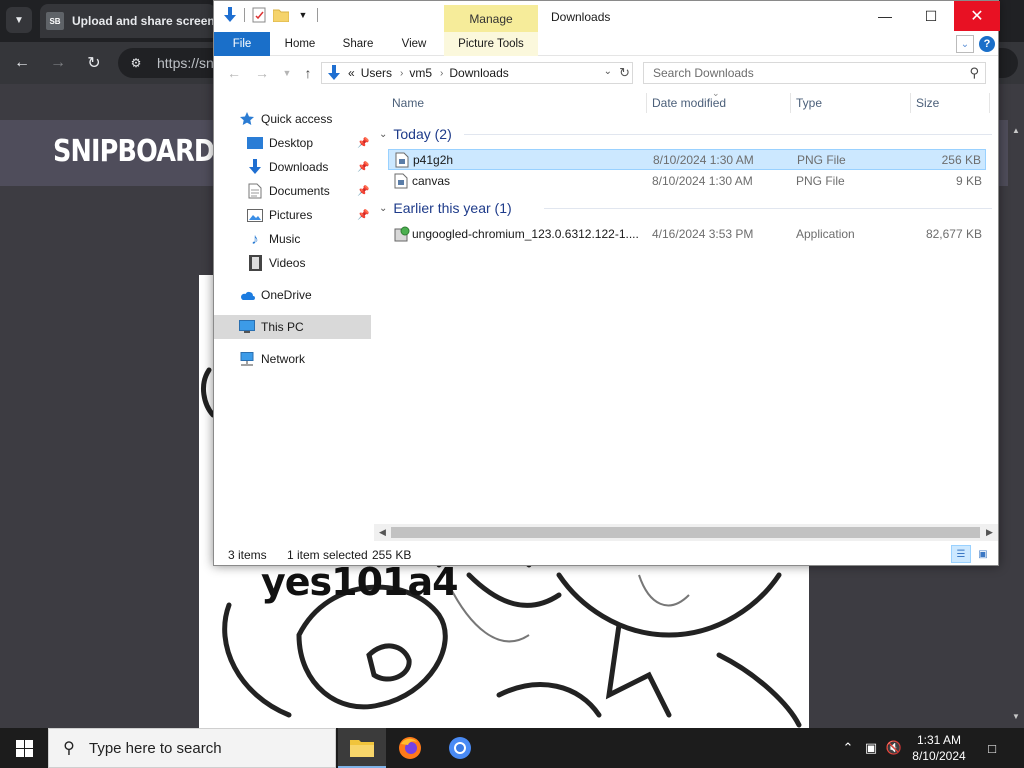  Describe the element at coordinates (927, 103) in the screenshot. I see `column-header-size: Size` at that location.